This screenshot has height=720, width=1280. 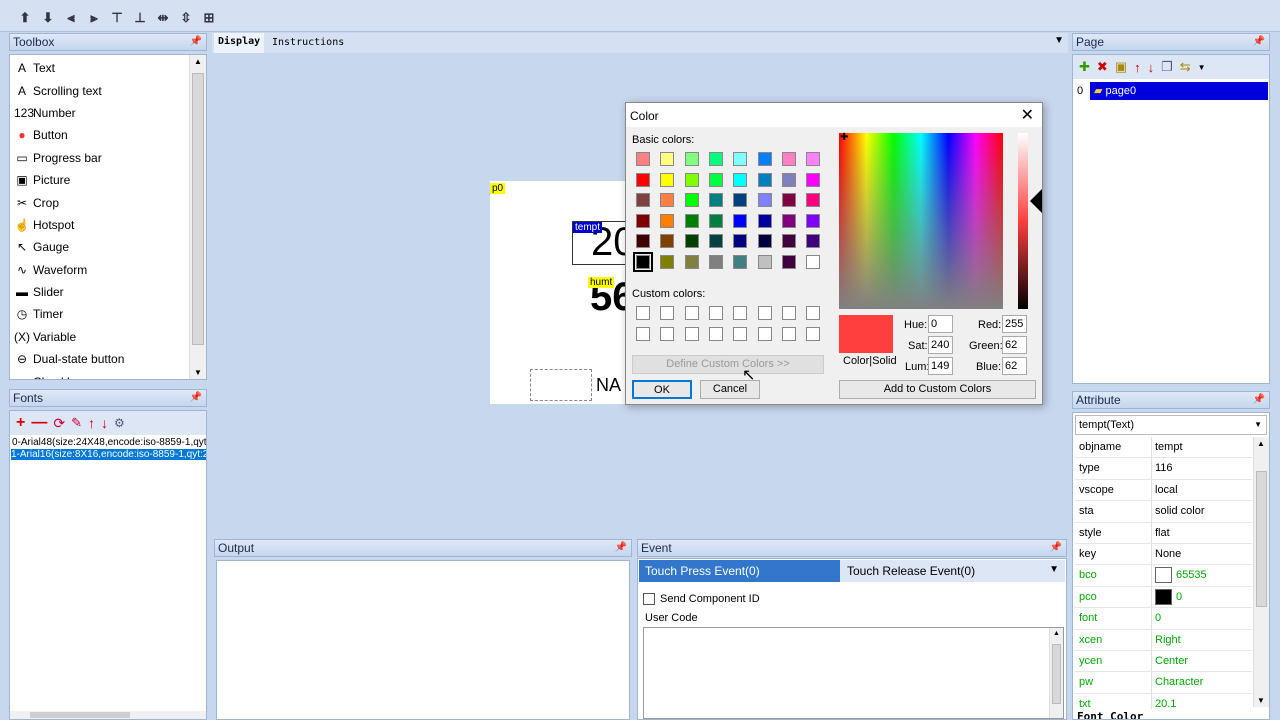 I want to click on attribute-row: bco 65535, so click(x=1163, y=576).